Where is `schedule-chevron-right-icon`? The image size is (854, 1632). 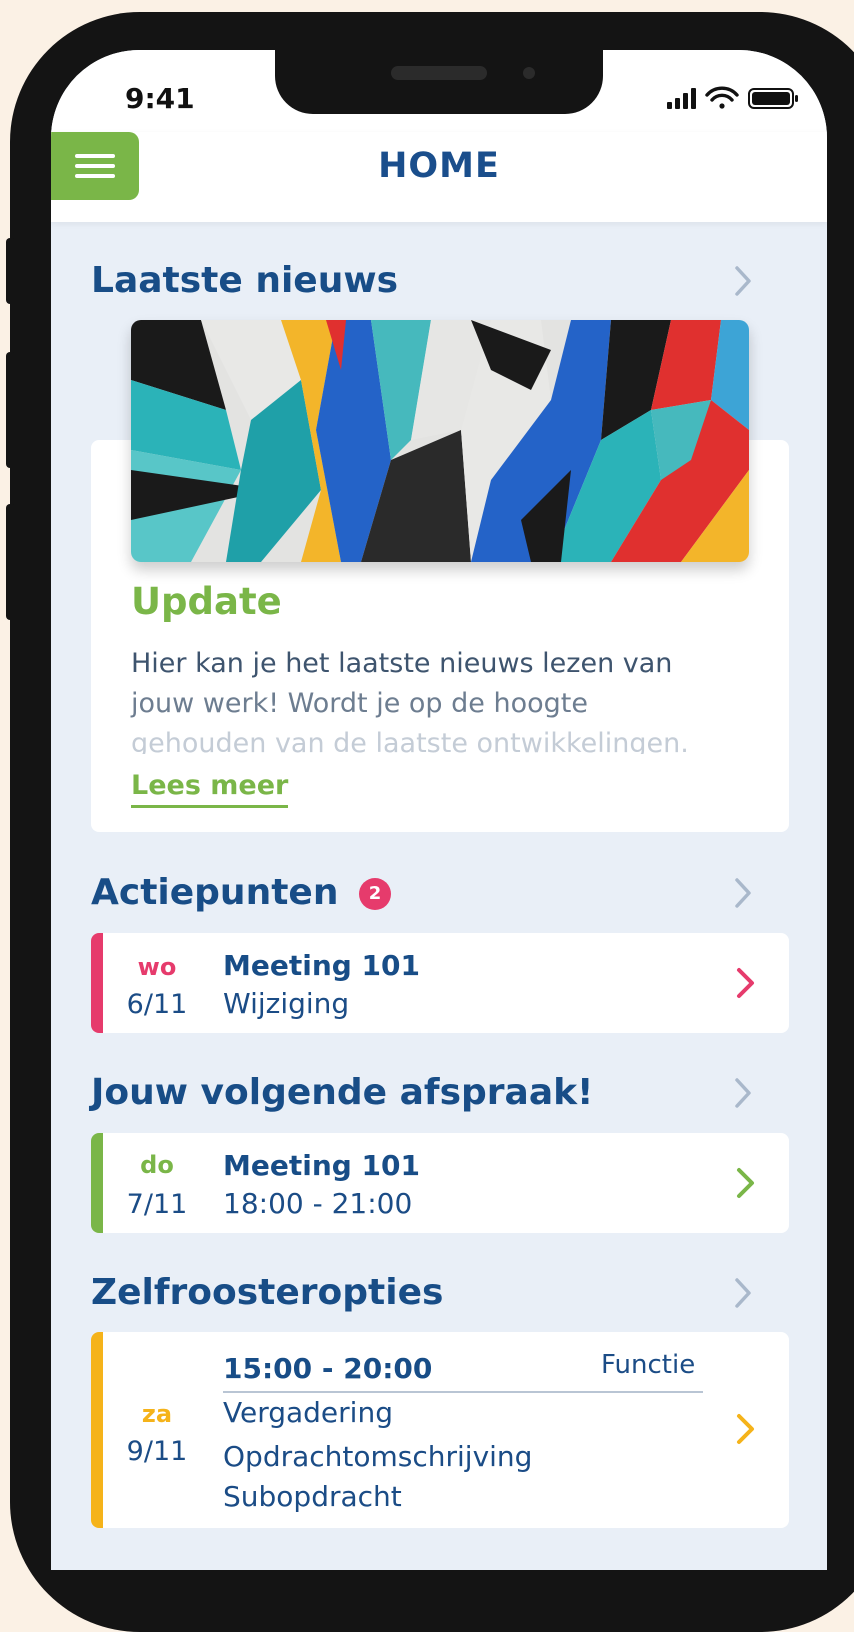 schedule-chevron-right-icon is located at coordinates (743, 1293).